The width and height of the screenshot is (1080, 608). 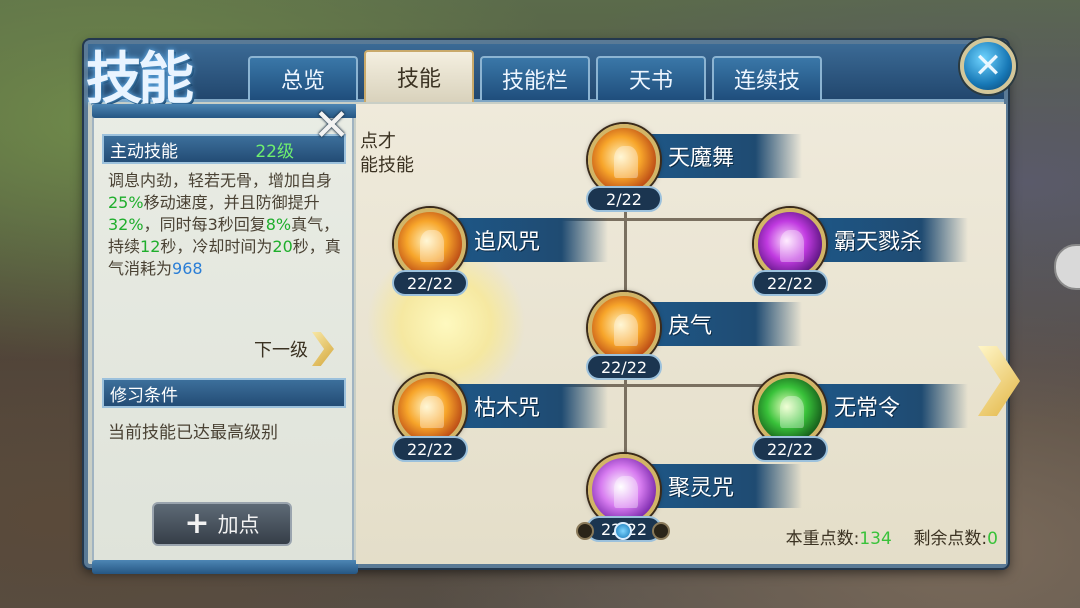 I want to click on requirement-header: 修习条件, so click(x=224, y=393).